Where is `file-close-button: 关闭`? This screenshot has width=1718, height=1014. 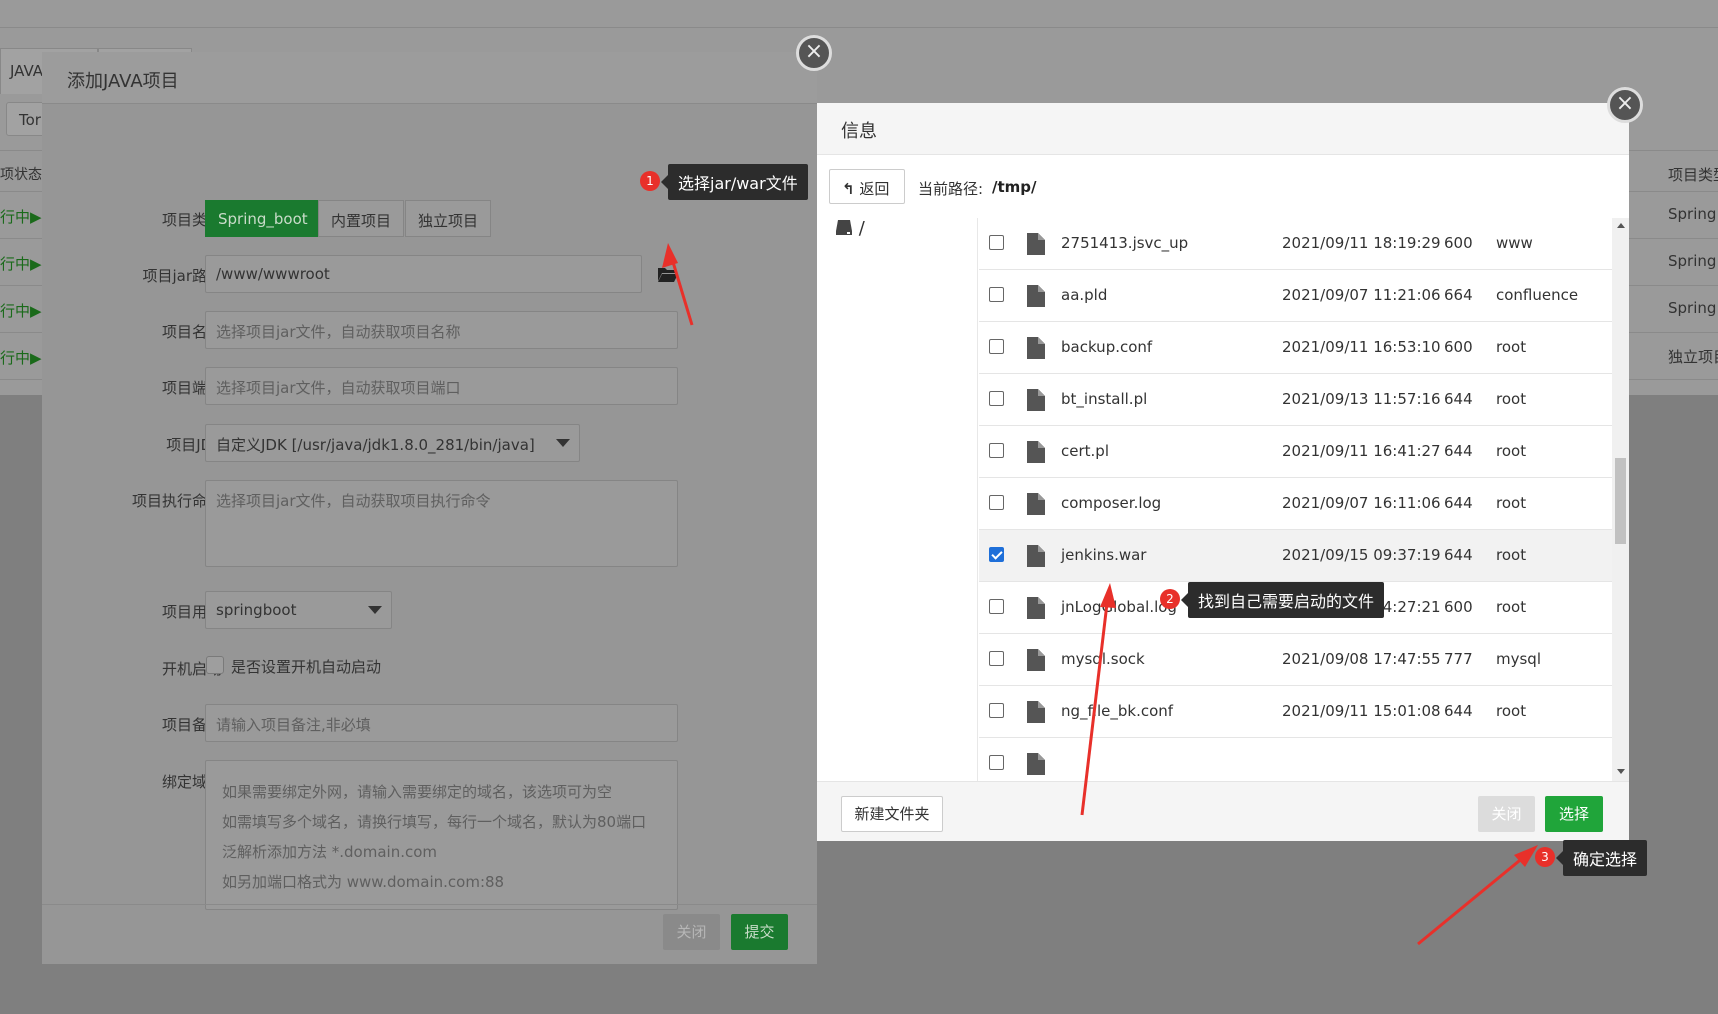
file-close-button: 关闭 is located at coordinates (1506, 814).